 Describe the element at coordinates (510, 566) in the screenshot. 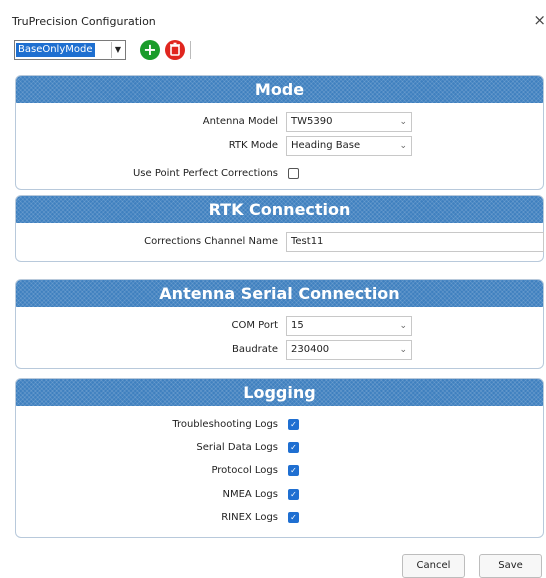

I see `save-button: Save` at that location.